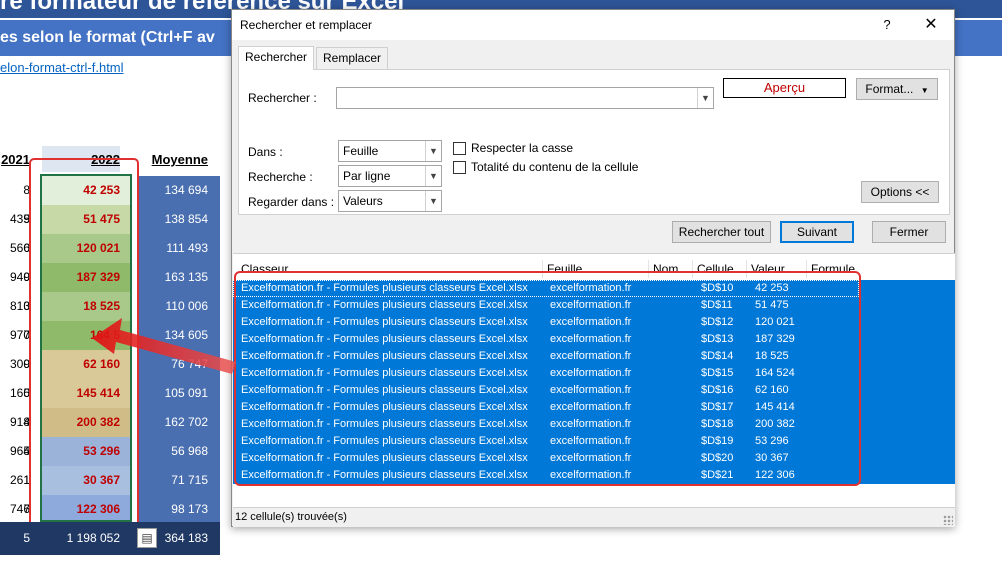  Describe the element at coordinates (352, 58) in the screenshot. I see `tab-remplacer: Remplacer` at that location.